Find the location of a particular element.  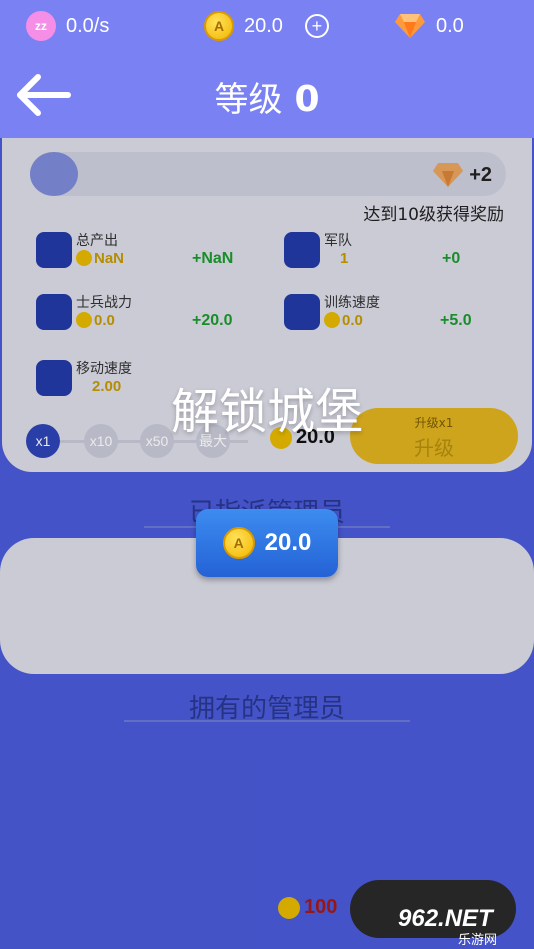

coin-balance-value: 20.0 is located at coordinates (263, 25).